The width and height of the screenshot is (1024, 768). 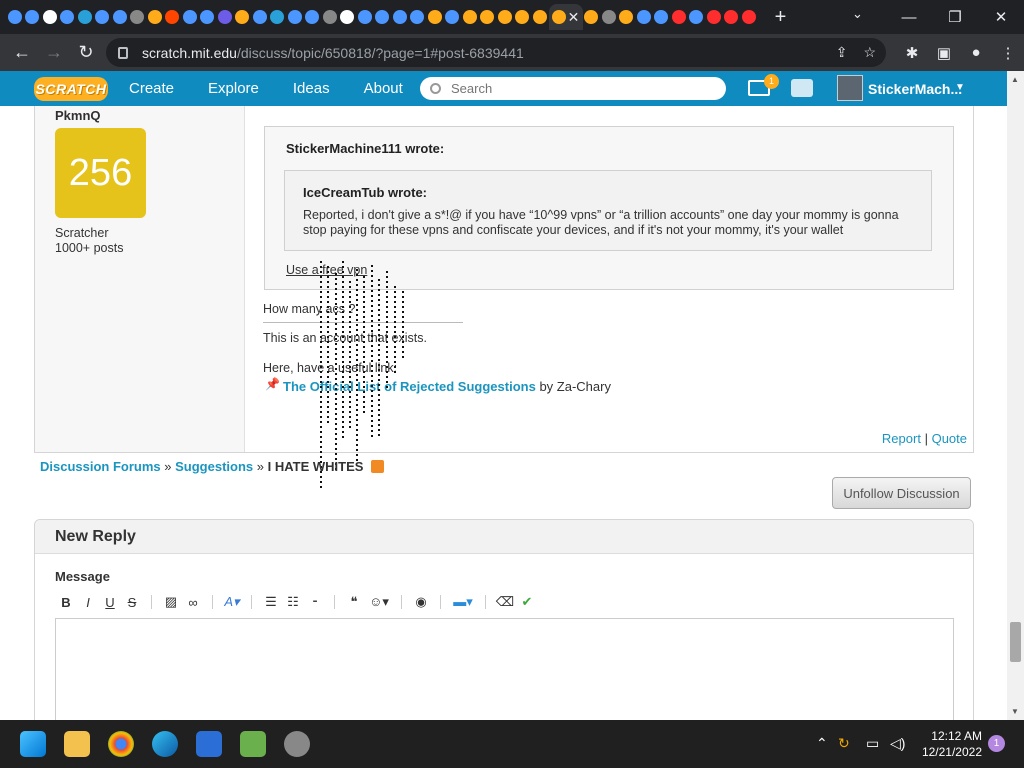 What do you see at coordinates (581, 88) in the screenshot?
I see `search-input` at bounding box center [581, 88].